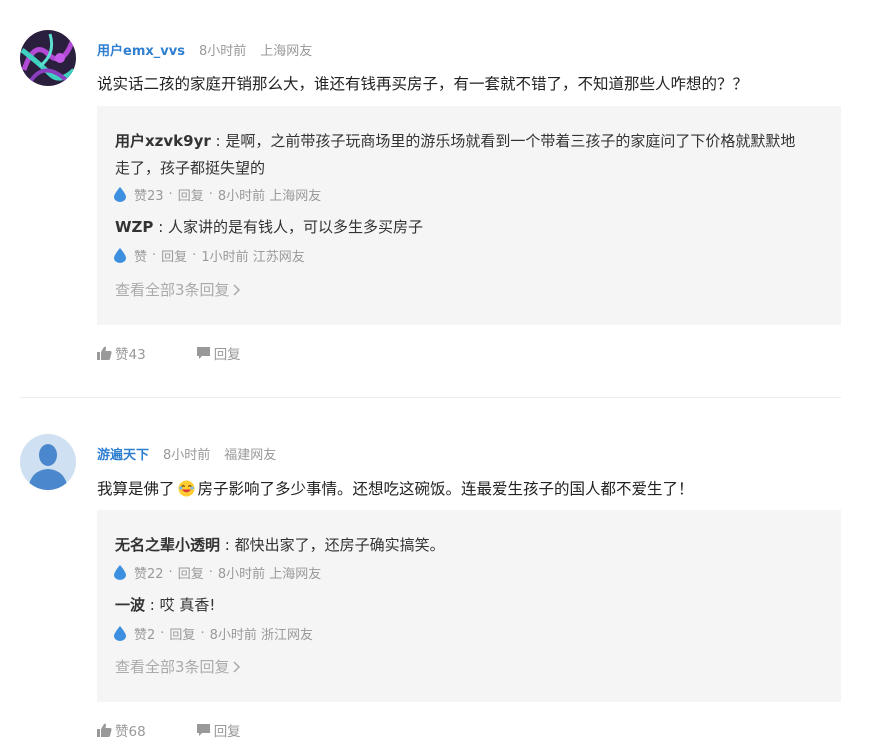  What do you see at coordinates (136, 489) in the screenshot?
I see `comment-text-part: 我算是佛了` at bounding box center [136, 489].